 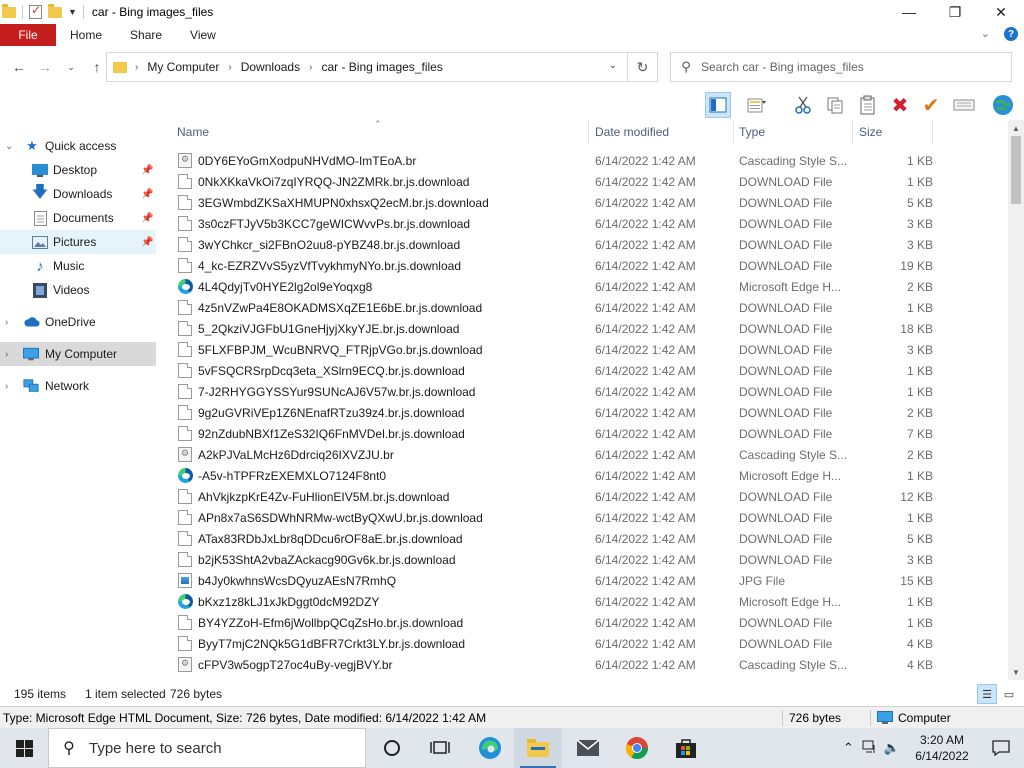 What do you see at coordinates (642, 67) in the screenshot?
I see `refresh-button: ↻` at bounding box center [642, 67].